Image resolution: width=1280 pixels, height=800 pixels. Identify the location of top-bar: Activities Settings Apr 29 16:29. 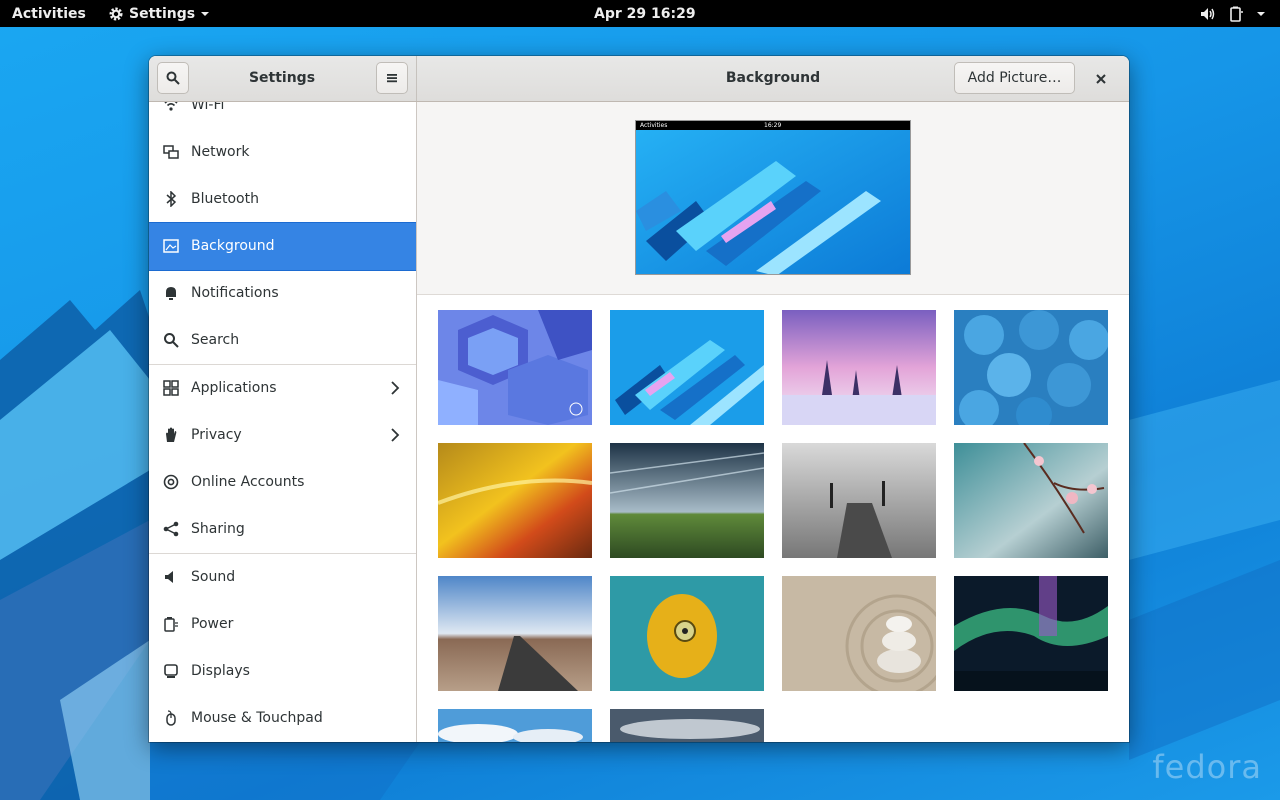
(640, 13).